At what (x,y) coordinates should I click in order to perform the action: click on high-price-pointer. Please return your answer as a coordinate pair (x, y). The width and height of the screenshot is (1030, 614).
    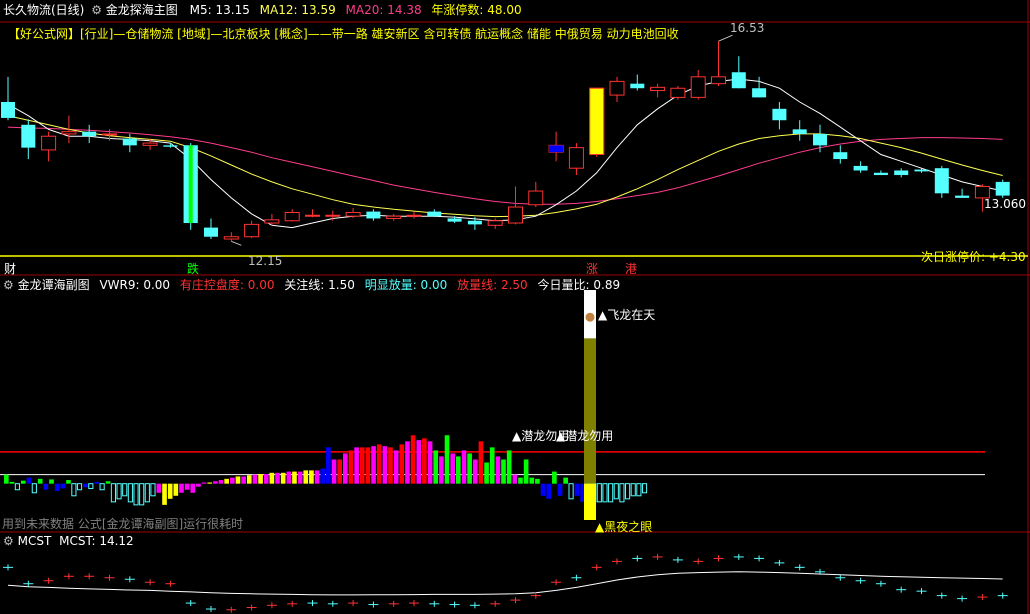
    Looking at the image, I should click on (725, 38).